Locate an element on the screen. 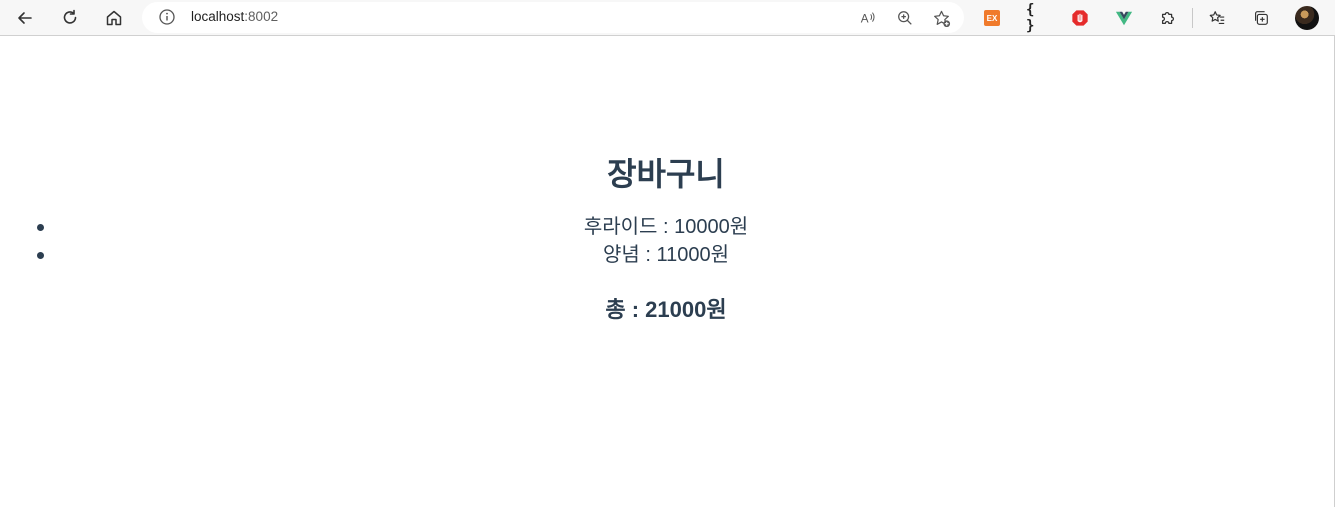 The image size is (1335, 507). page-title: 장바구니 is located at coordinates (666, 174).